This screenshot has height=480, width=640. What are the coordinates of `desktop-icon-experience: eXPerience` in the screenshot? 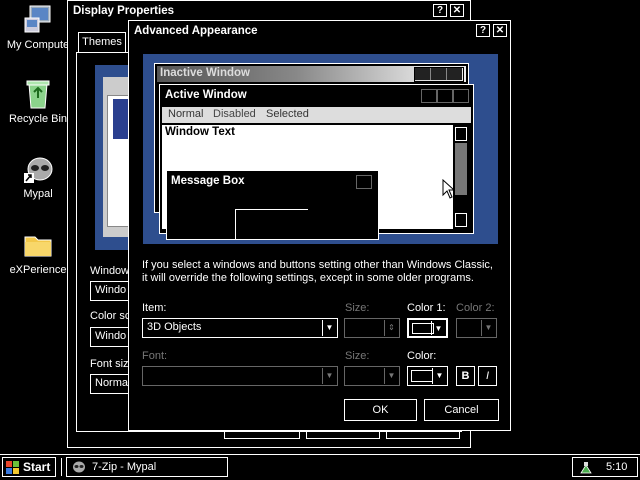 It's located at (38, 252).